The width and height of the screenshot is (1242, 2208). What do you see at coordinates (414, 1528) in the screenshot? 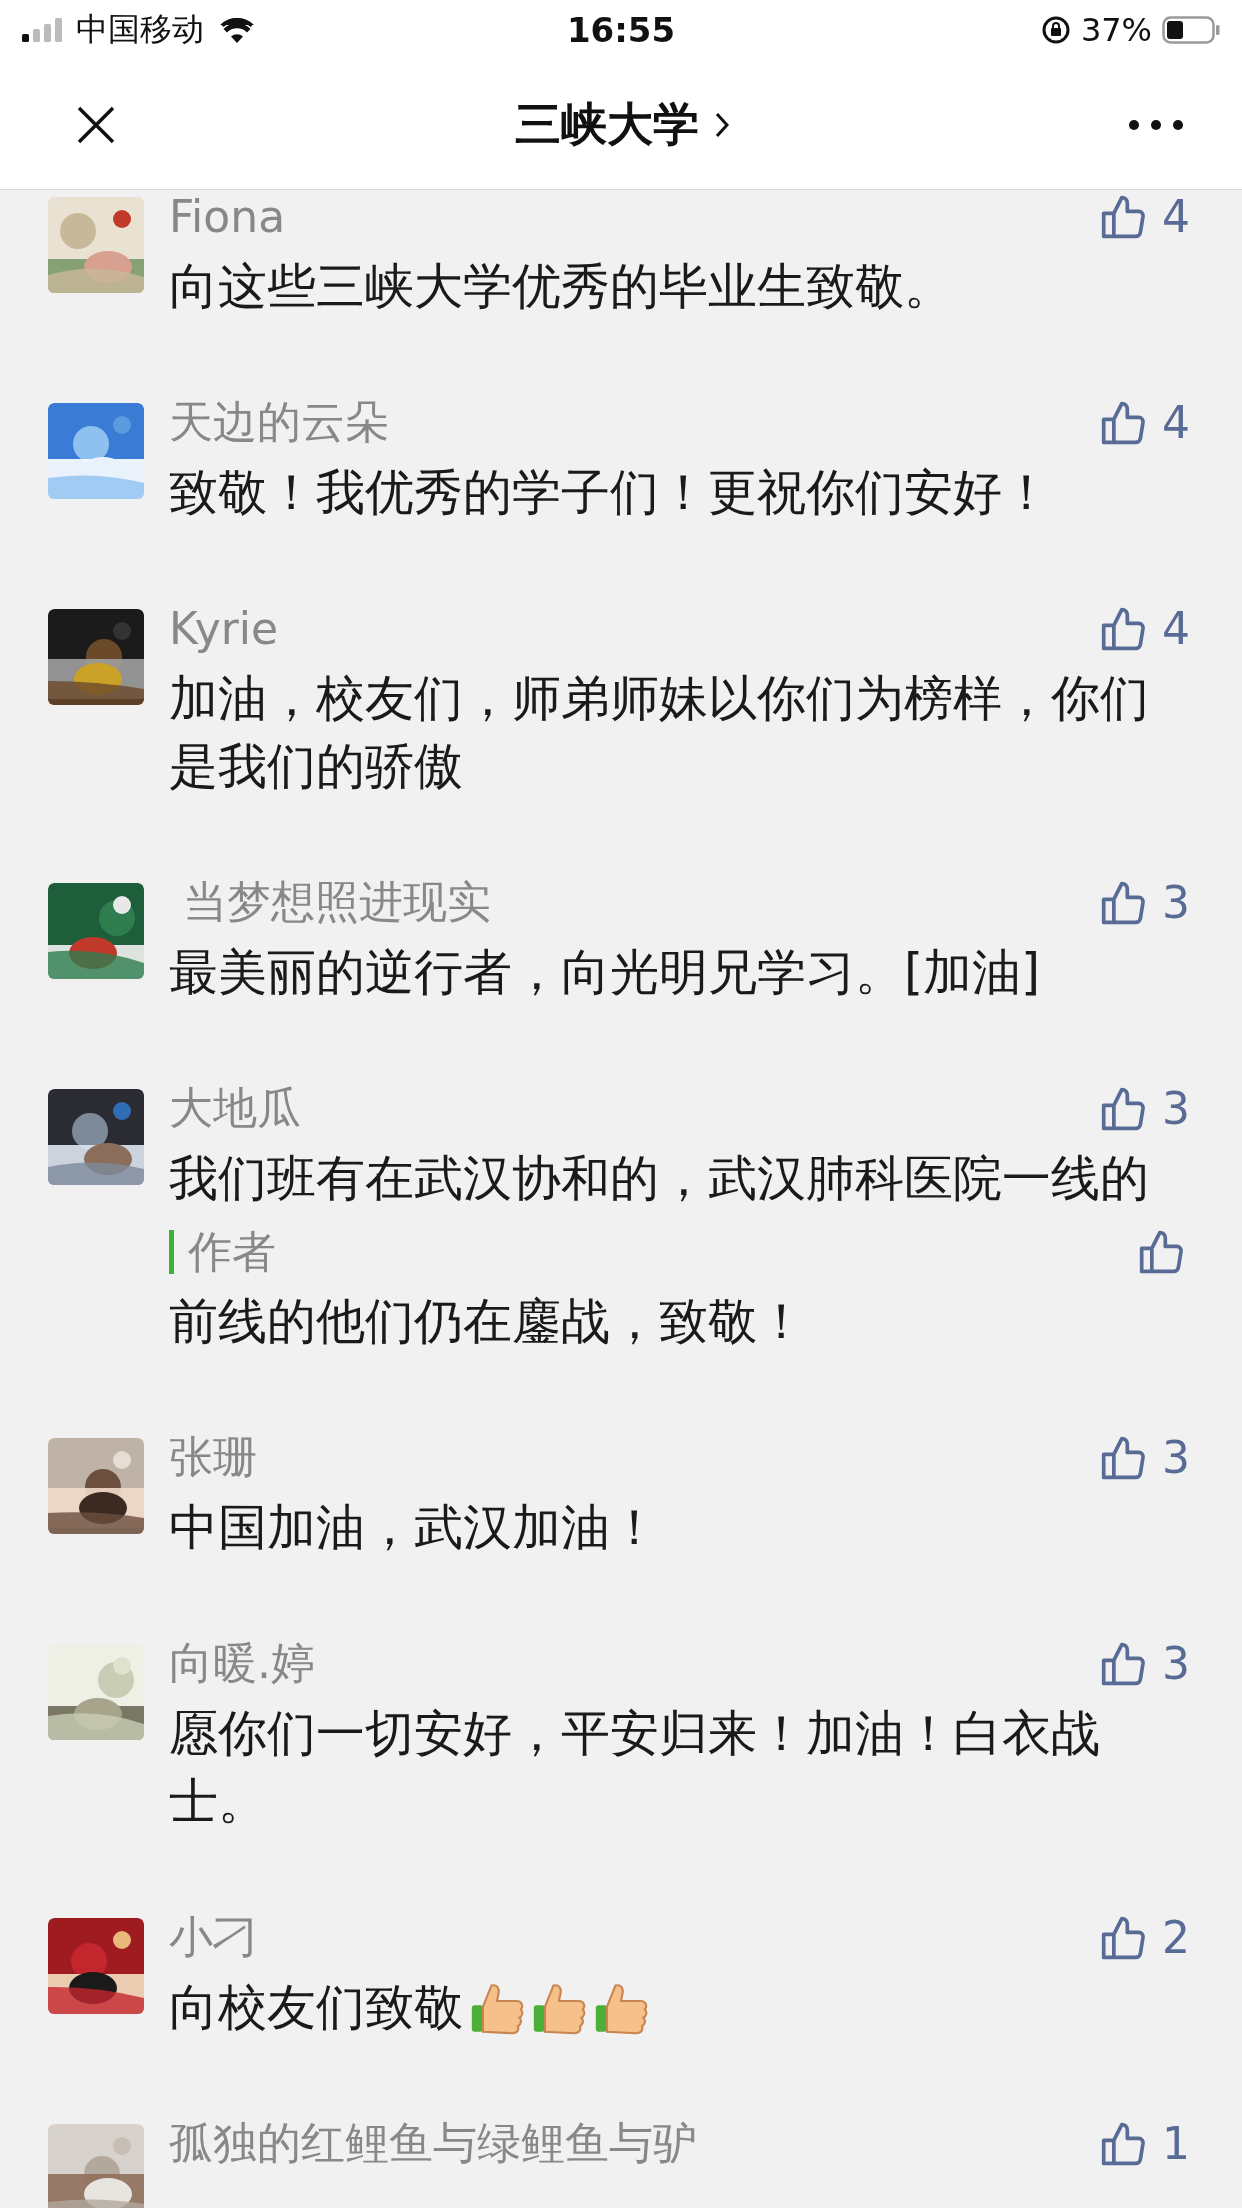
I see `comment-text: 中国加油，武汉加油！` at bounding box center [414, 1528].